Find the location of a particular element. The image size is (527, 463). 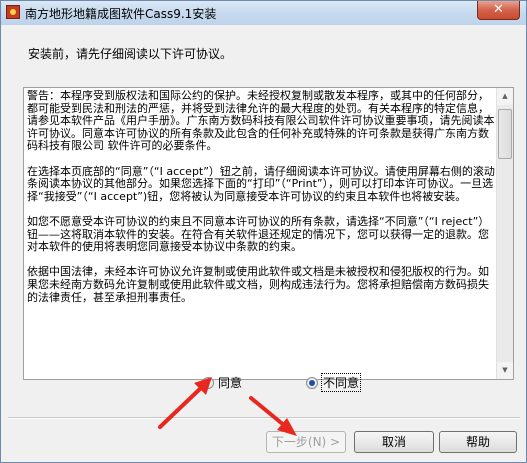

separator-line is located at coordinates (264, 418).